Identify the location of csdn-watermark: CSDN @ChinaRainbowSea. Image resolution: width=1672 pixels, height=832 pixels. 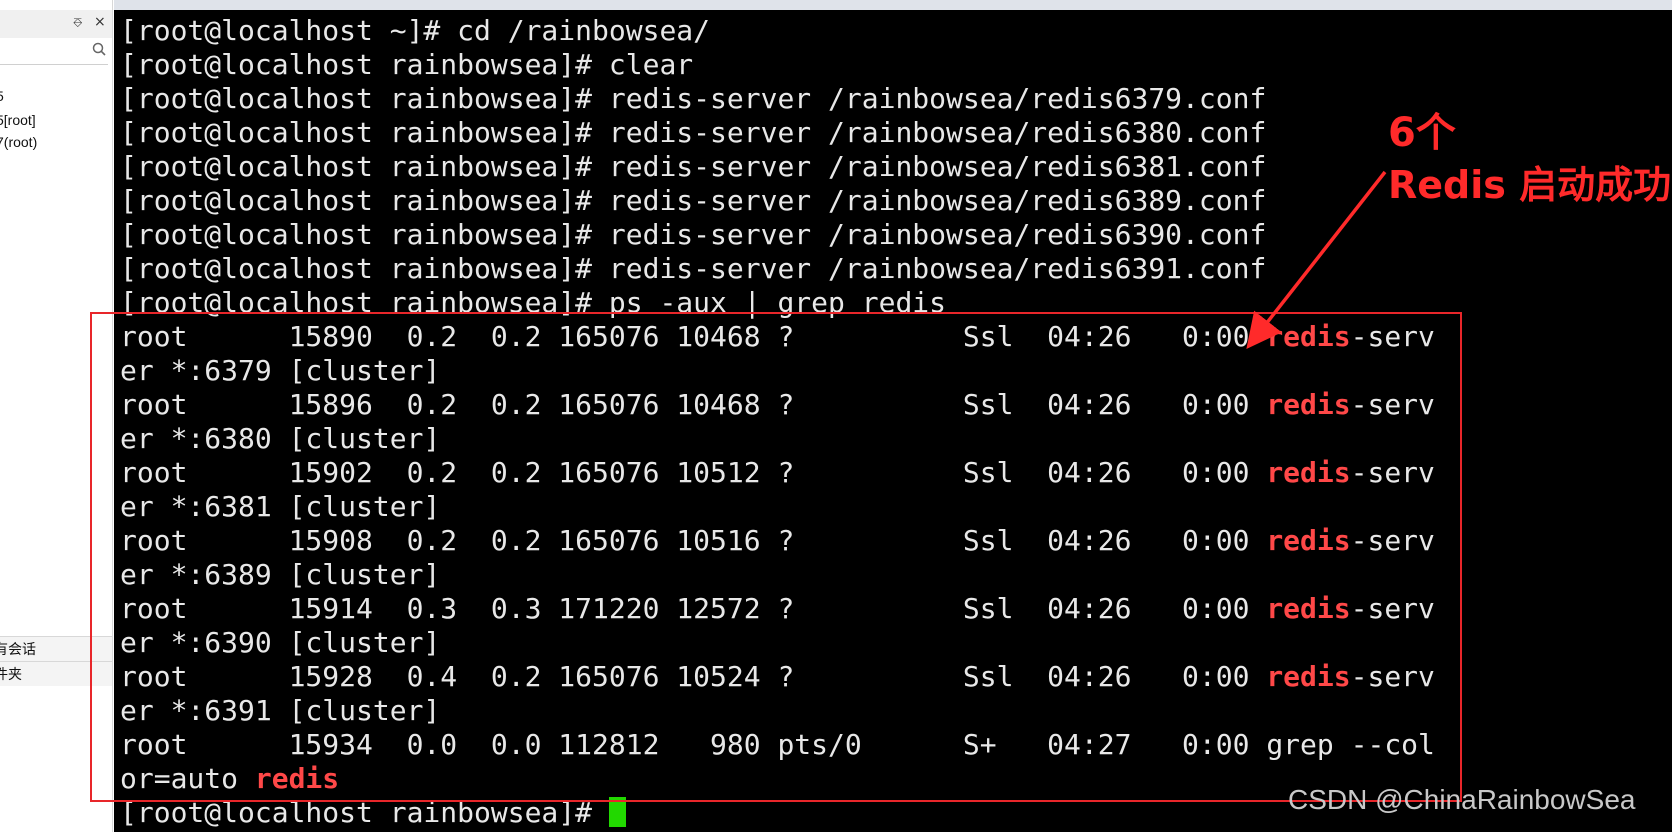
(1462, 799).